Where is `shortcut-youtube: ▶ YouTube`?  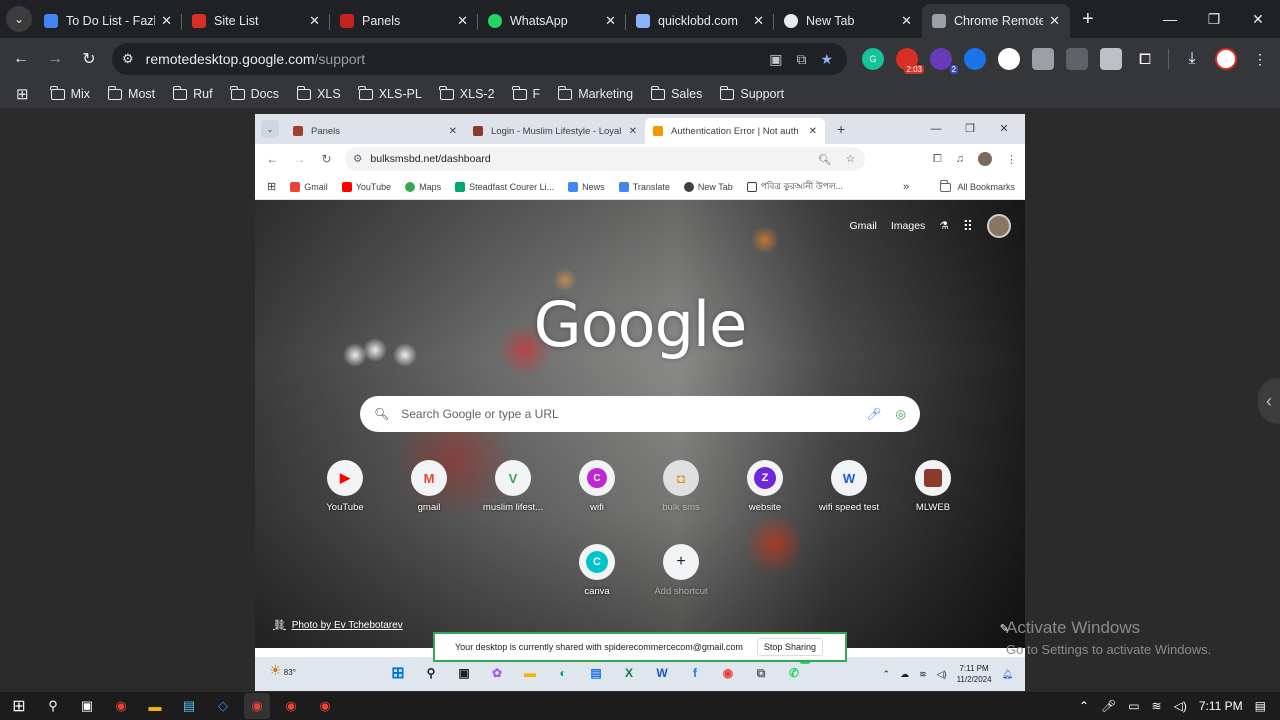 shortcut-youtube: ▶ YouTube is located at coordinates (345, 486).